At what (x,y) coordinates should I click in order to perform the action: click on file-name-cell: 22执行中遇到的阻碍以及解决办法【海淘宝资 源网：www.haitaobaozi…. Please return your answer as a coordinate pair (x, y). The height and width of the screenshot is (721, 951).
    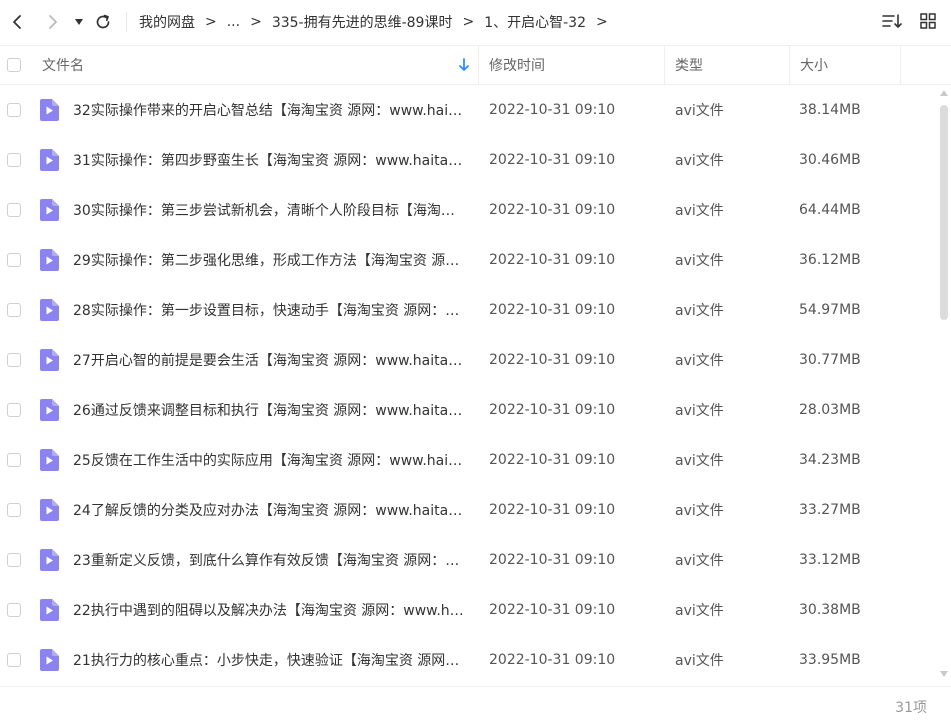
    Looking at the image, I should click on (259, 610).